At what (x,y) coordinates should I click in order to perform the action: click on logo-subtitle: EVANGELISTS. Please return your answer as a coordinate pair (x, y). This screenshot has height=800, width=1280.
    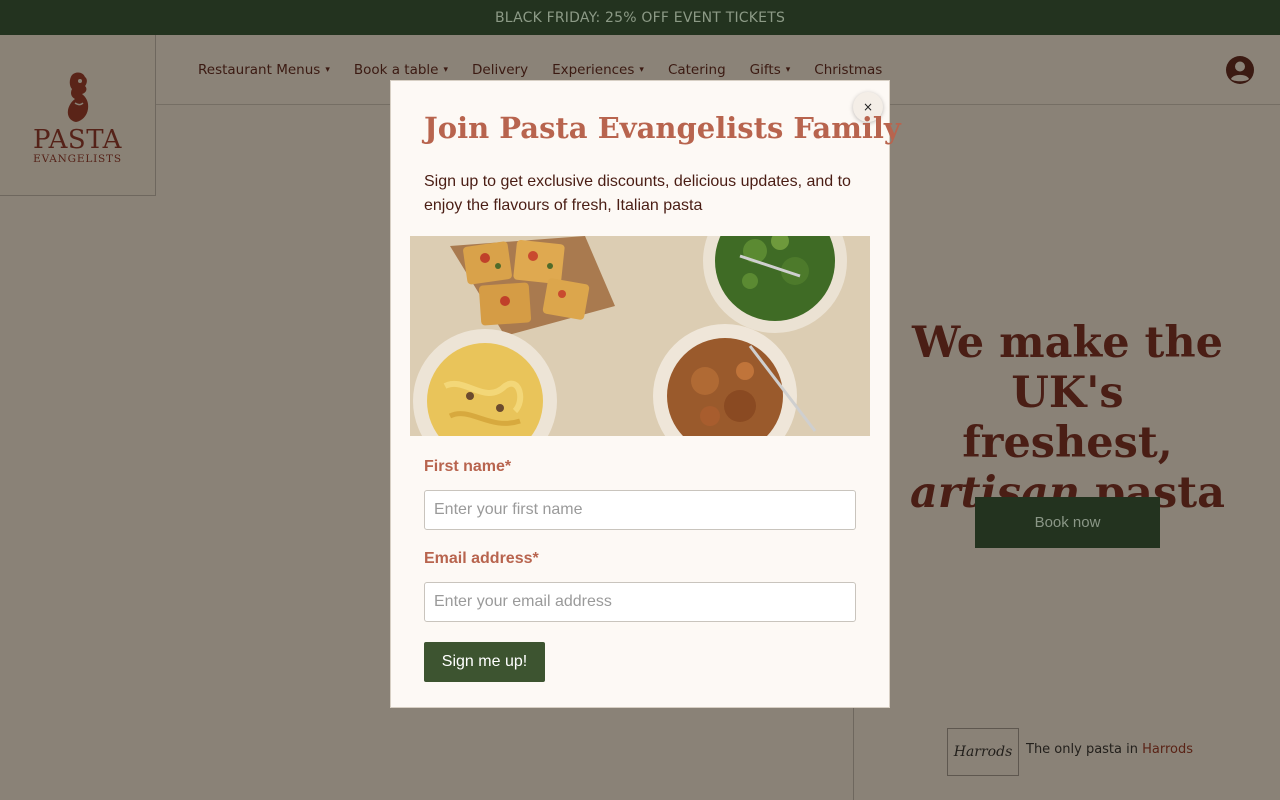
    Looking at the image, I should click on (77, 159).